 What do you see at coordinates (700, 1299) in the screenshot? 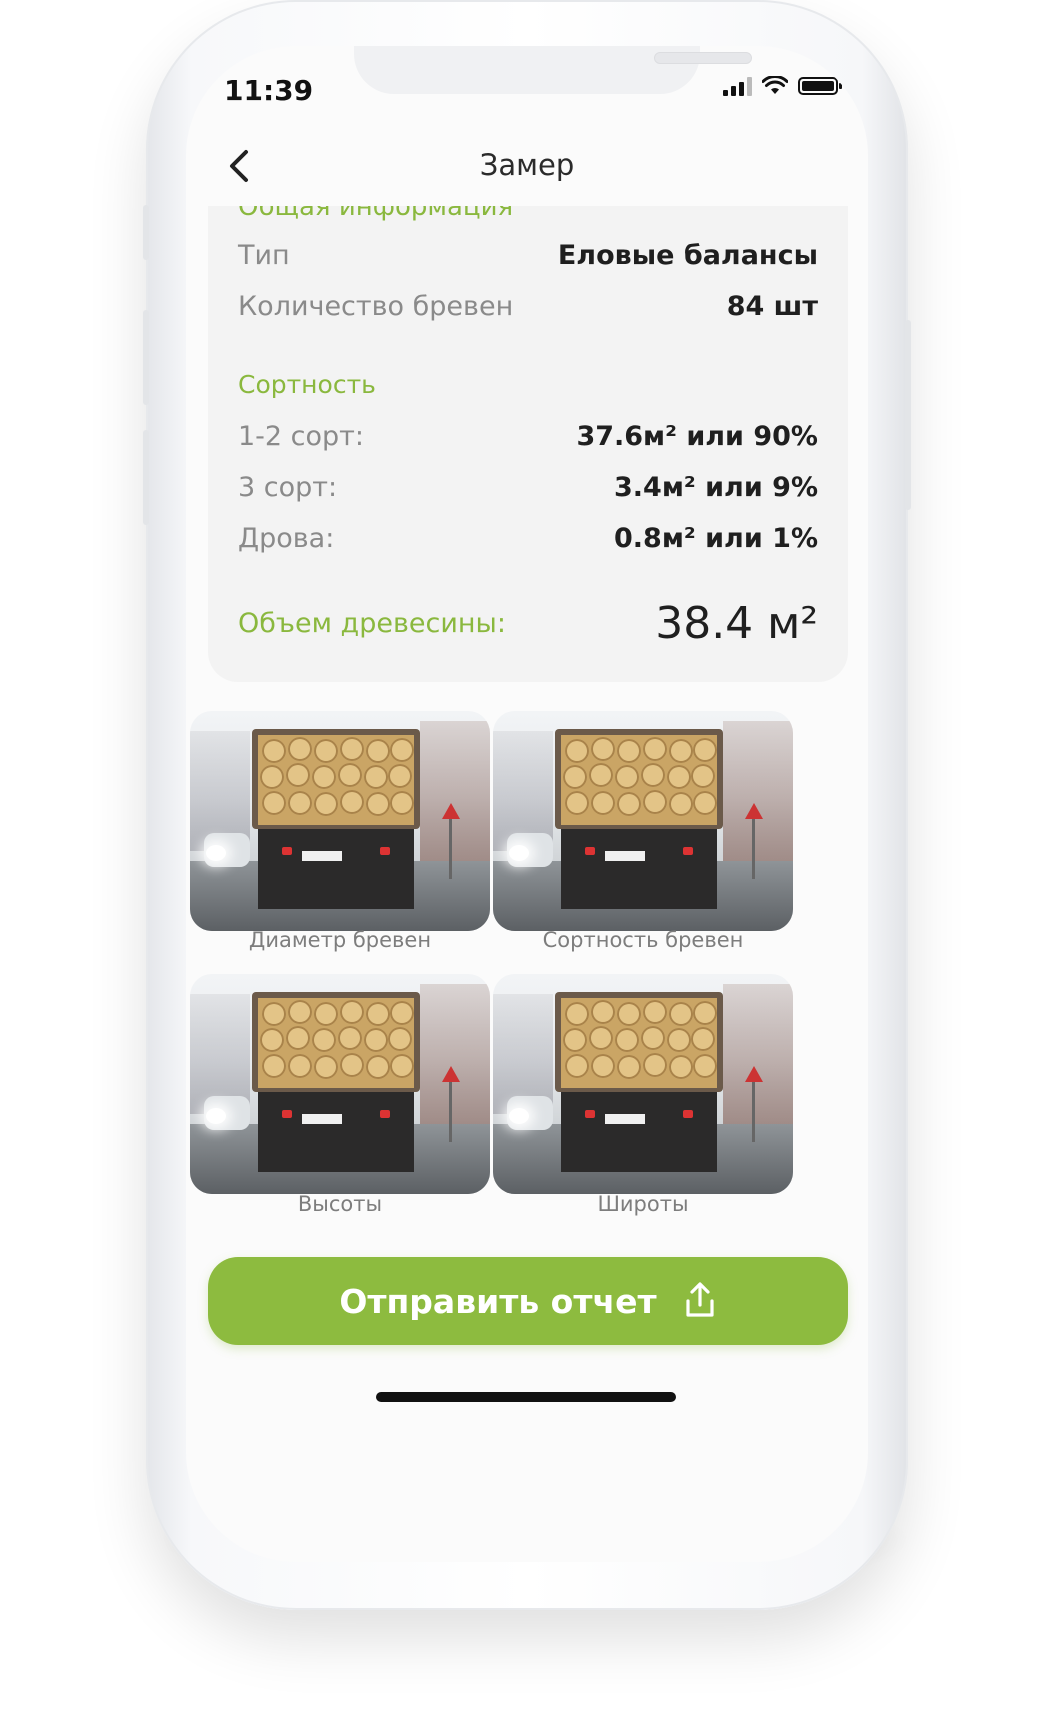
I see `share-upload-icon` at bounding box center [700, 1299].